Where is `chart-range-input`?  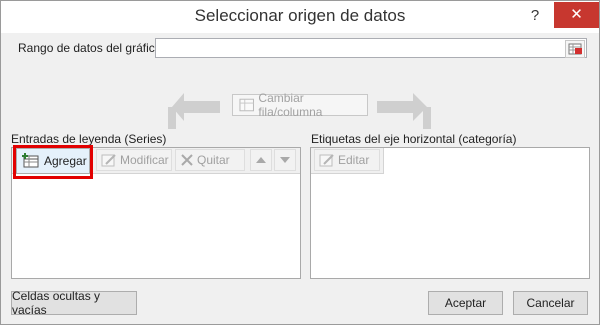
chart-range-input is located at coordinates (371, 48).